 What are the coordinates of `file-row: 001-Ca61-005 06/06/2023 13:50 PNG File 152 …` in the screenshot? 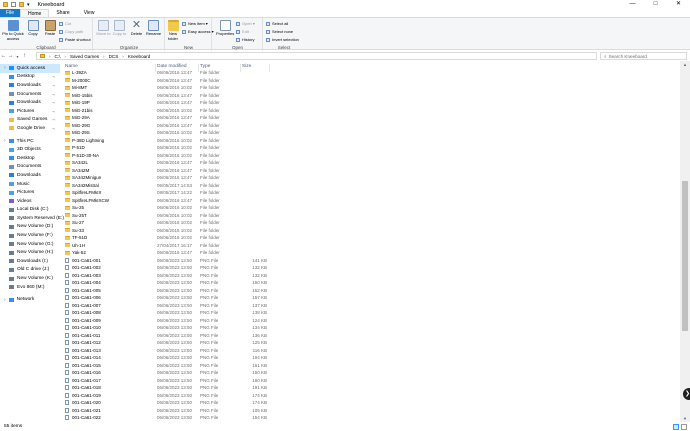 It's located at (361, 291).